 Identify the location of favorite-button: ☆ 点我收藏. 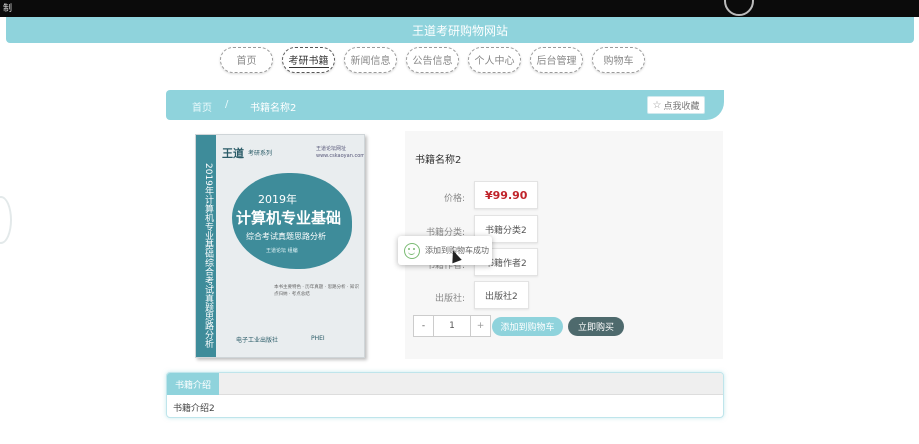
(676, 105).